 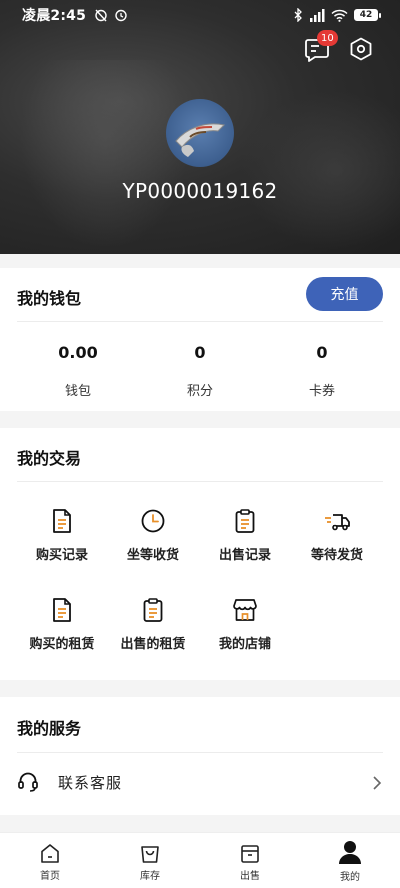 I want to click on service-title: 我的服务, so click(x=49, y=728).